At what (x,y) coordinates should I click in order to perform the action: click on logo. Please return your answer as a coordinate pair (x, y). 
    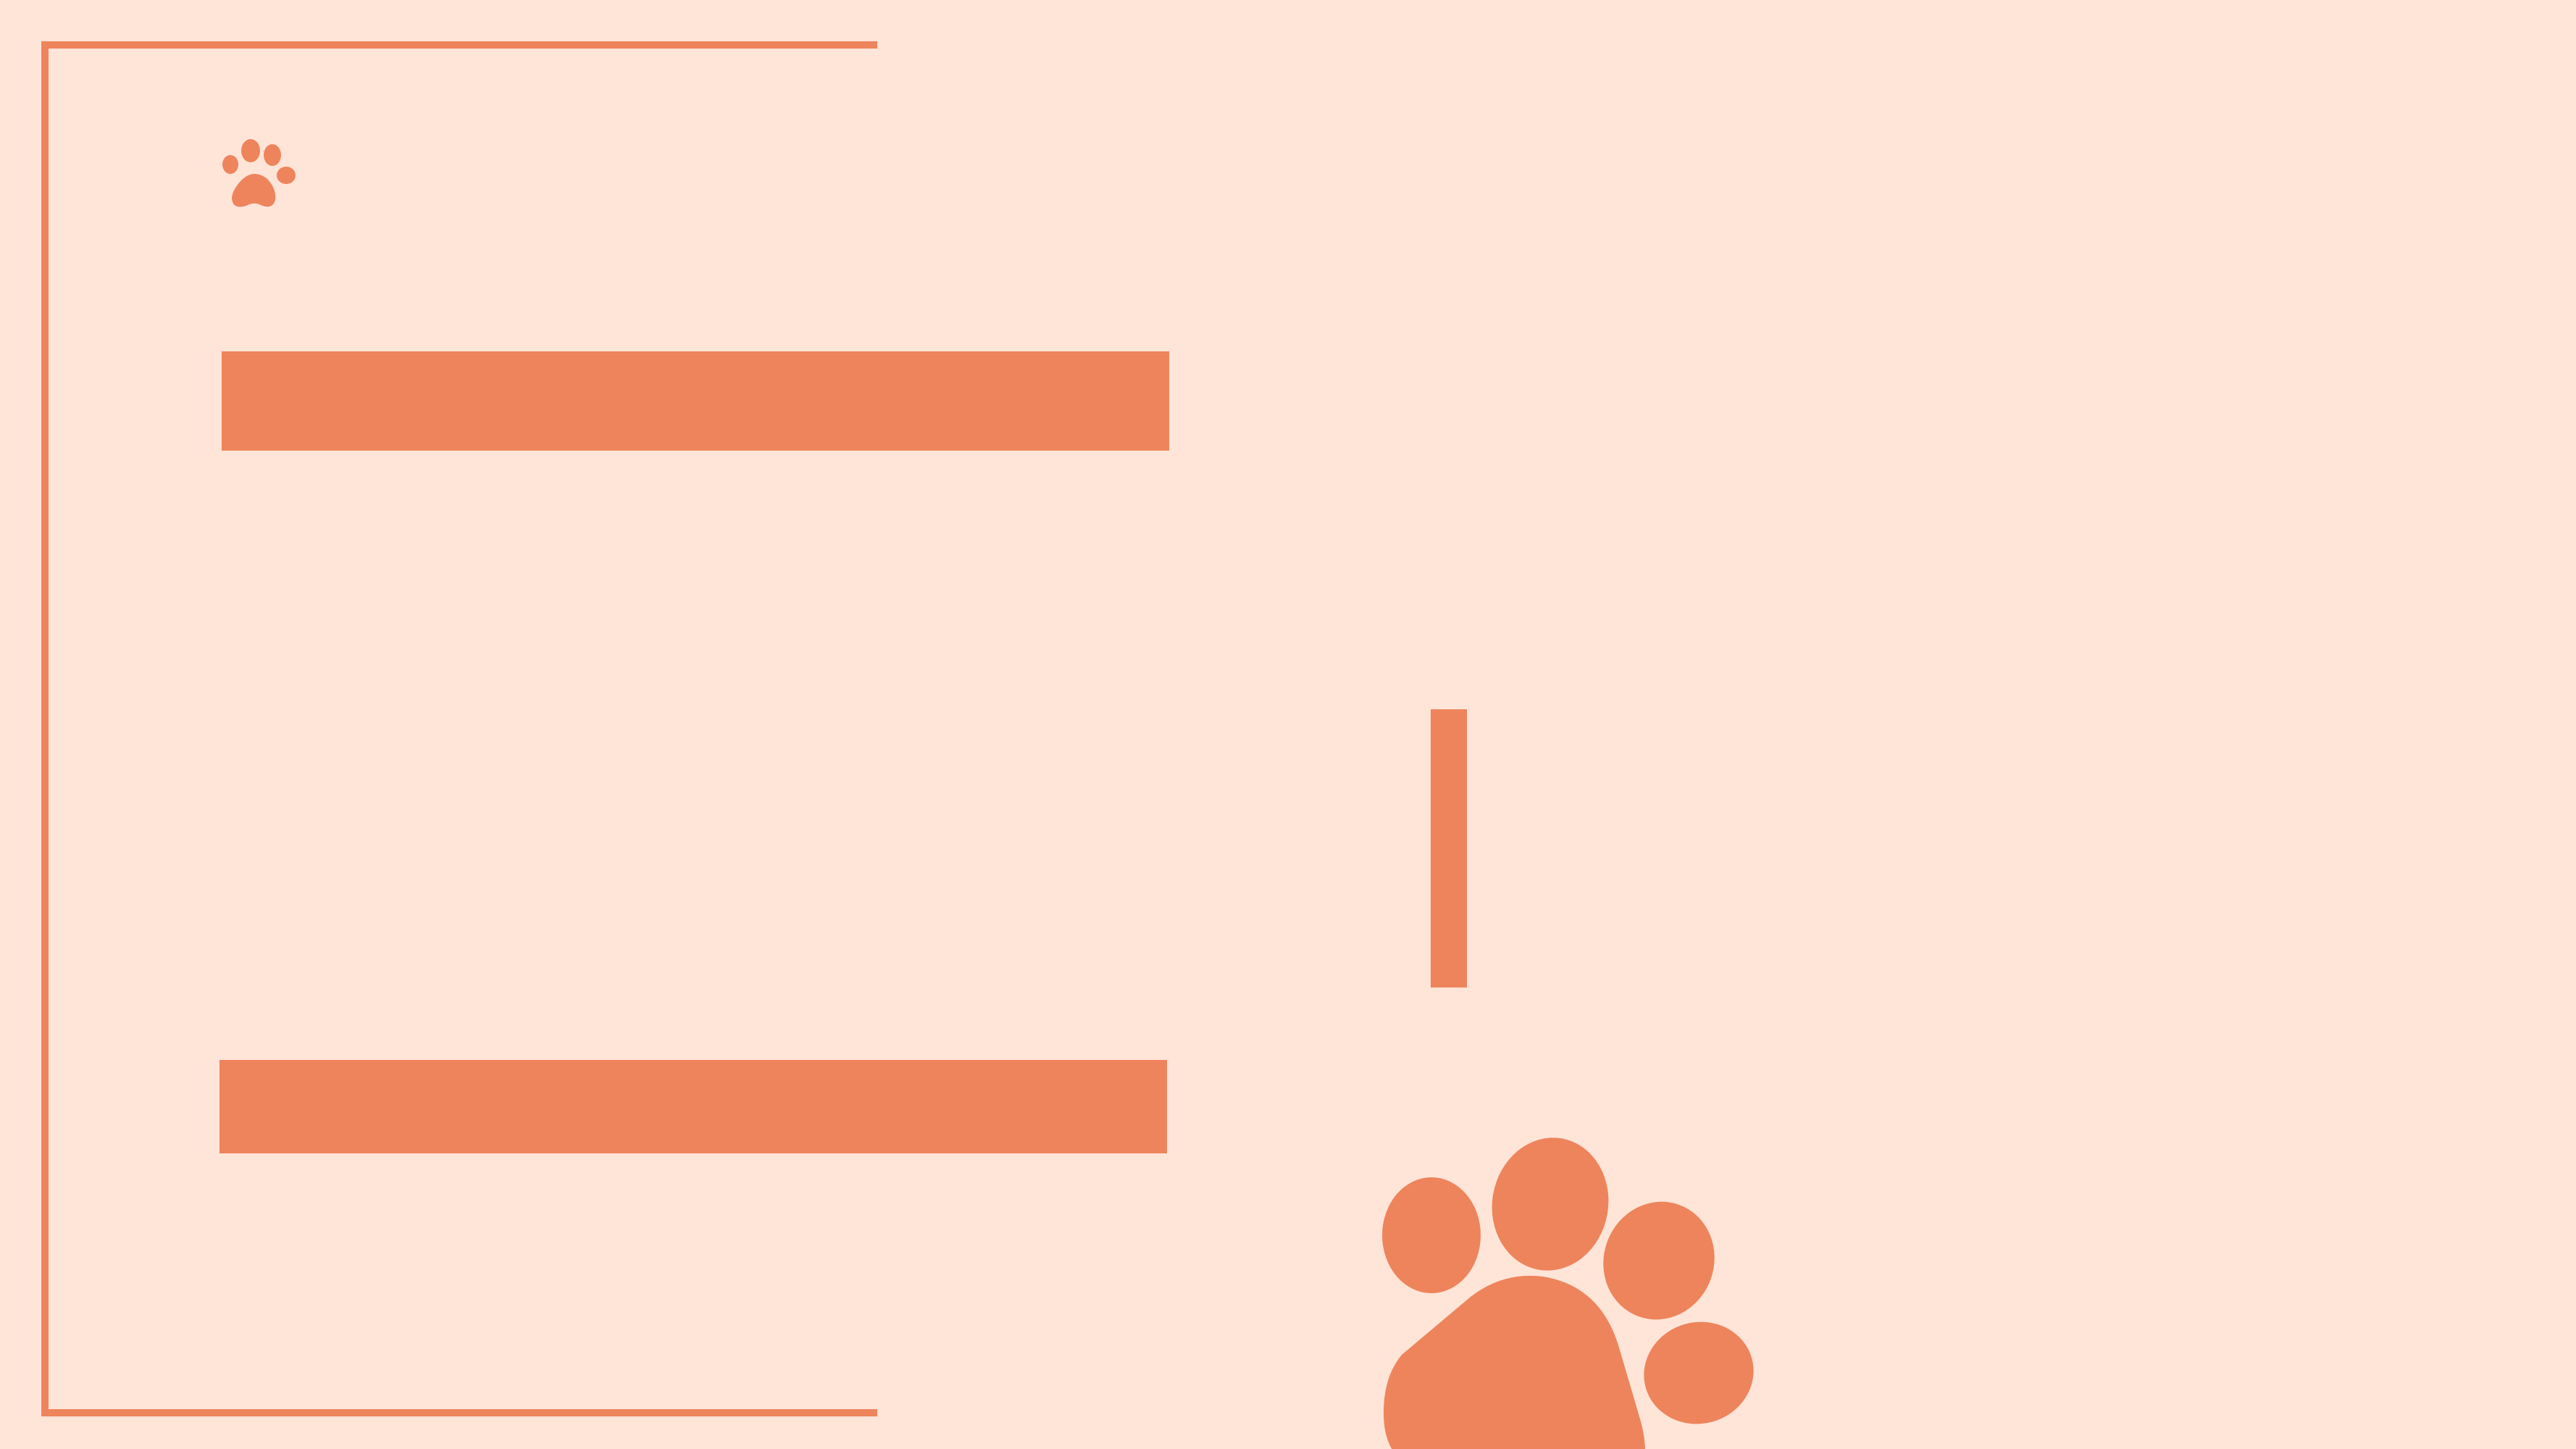
    Looking at the image, I should click on (369, 174).